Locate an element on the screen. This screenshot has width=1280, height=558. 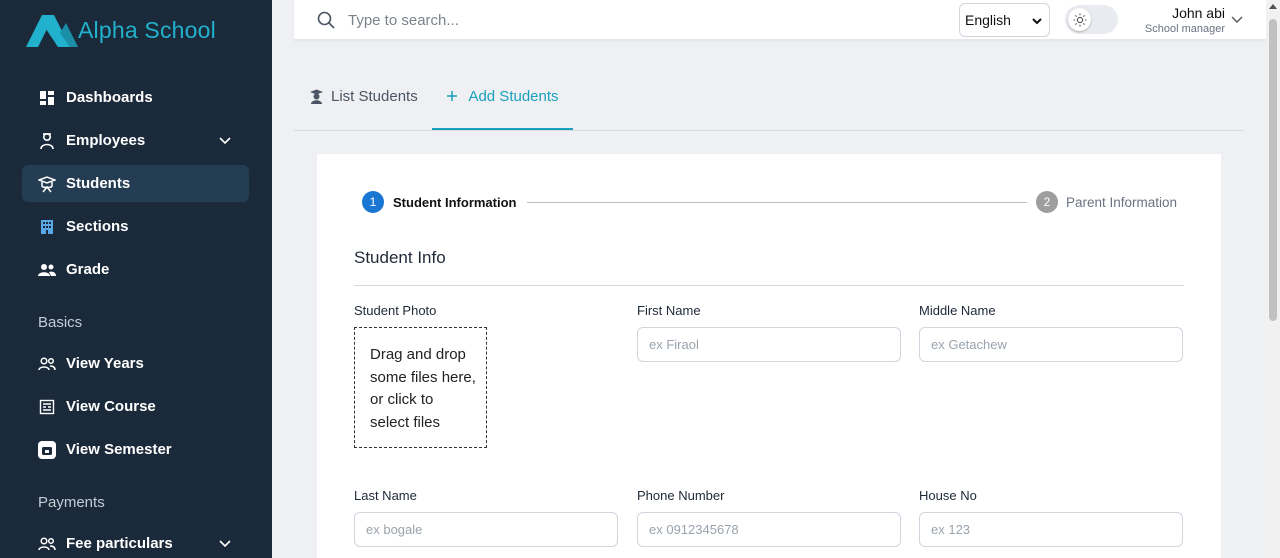
language-select: English is located at coordinates (1004, 20).